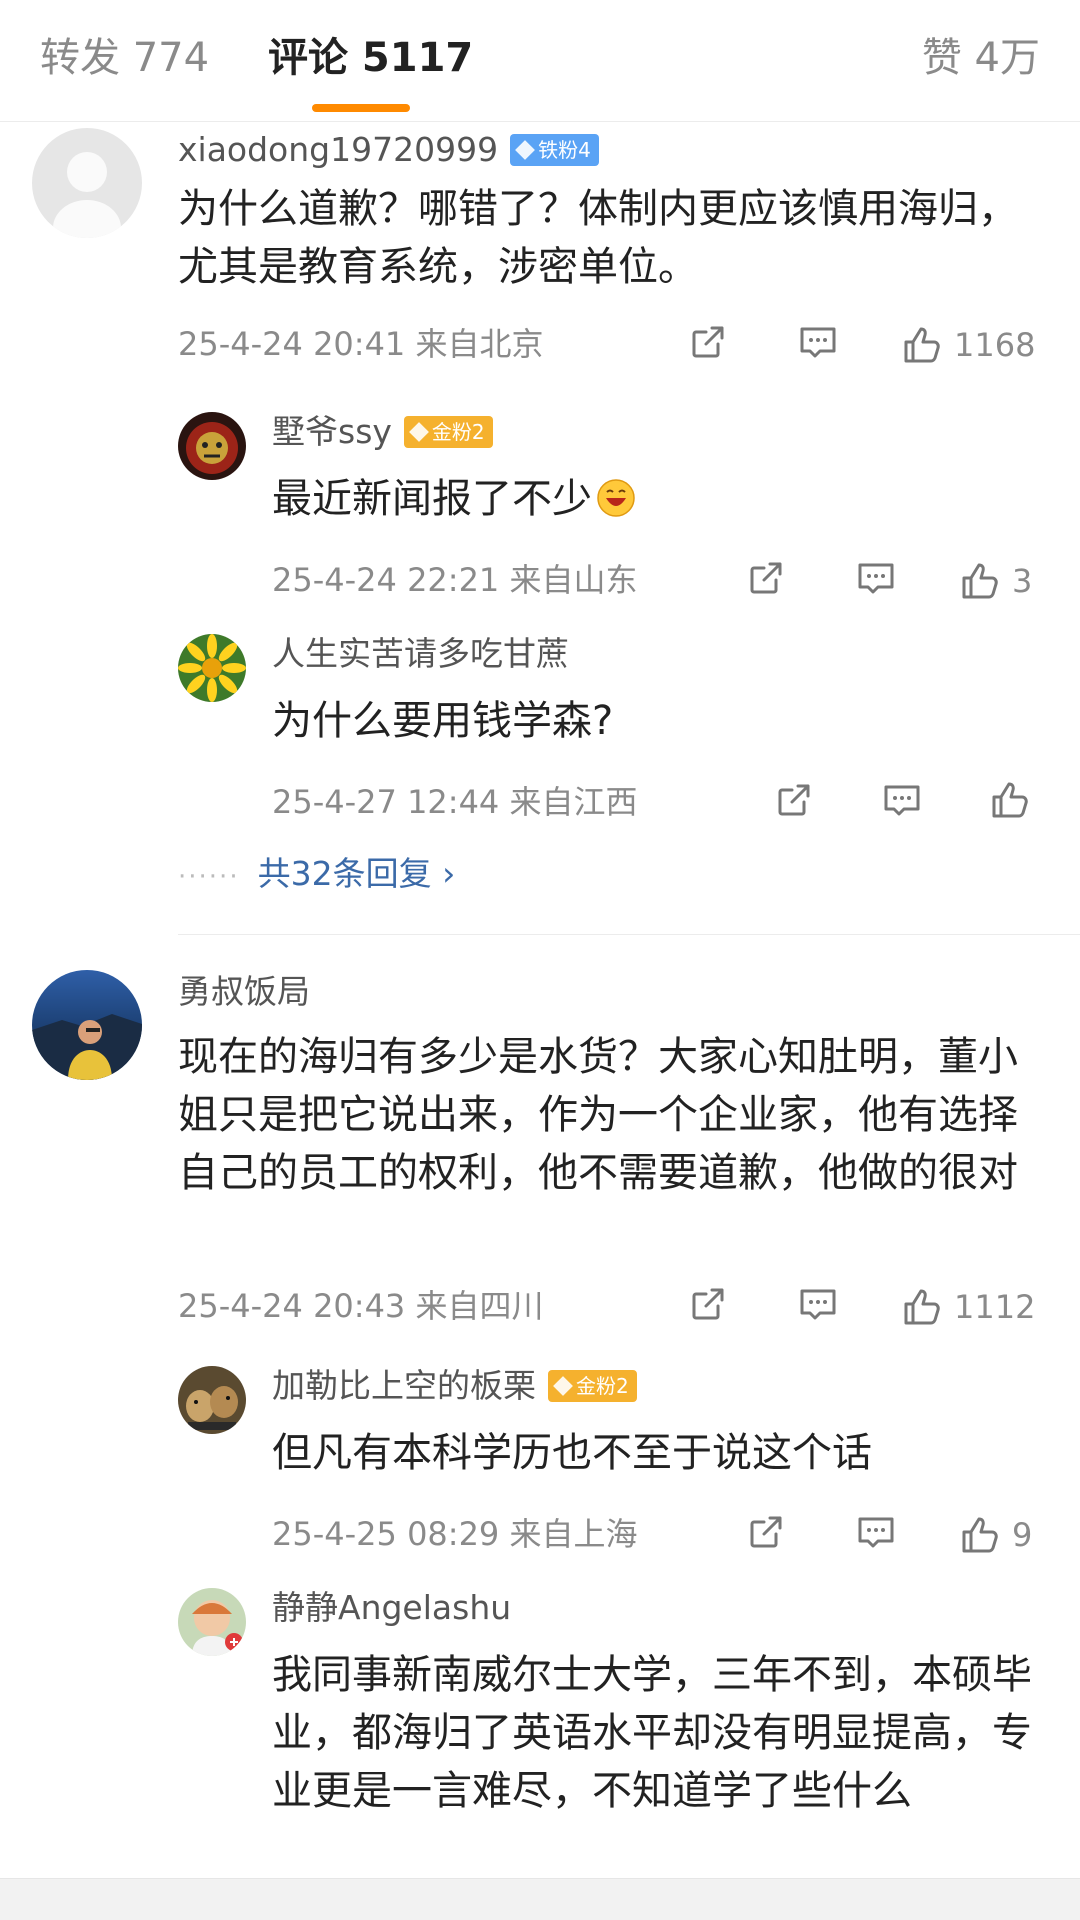  What do you see at coordinates (572, 1453) in the screenshot?
I see `reply-text: 但凡有本科学历也不至于说这个话` at bounding box center [572, 1453].